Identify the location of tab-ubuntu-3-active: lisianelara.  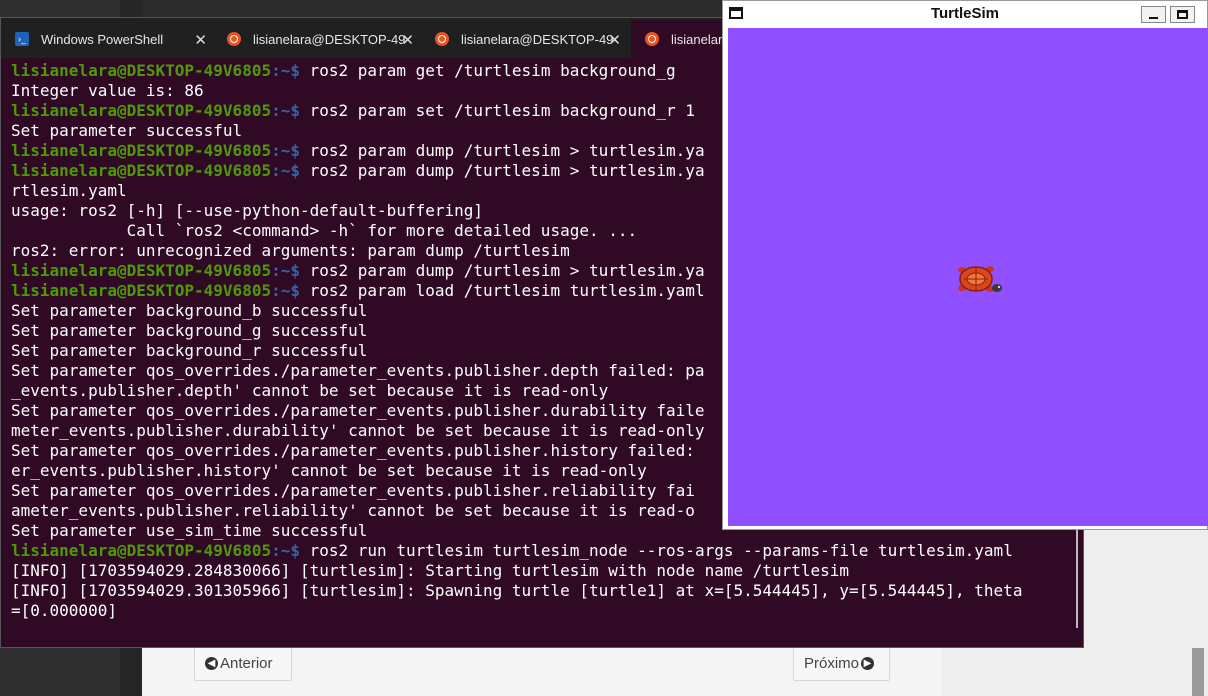
(681, 39).